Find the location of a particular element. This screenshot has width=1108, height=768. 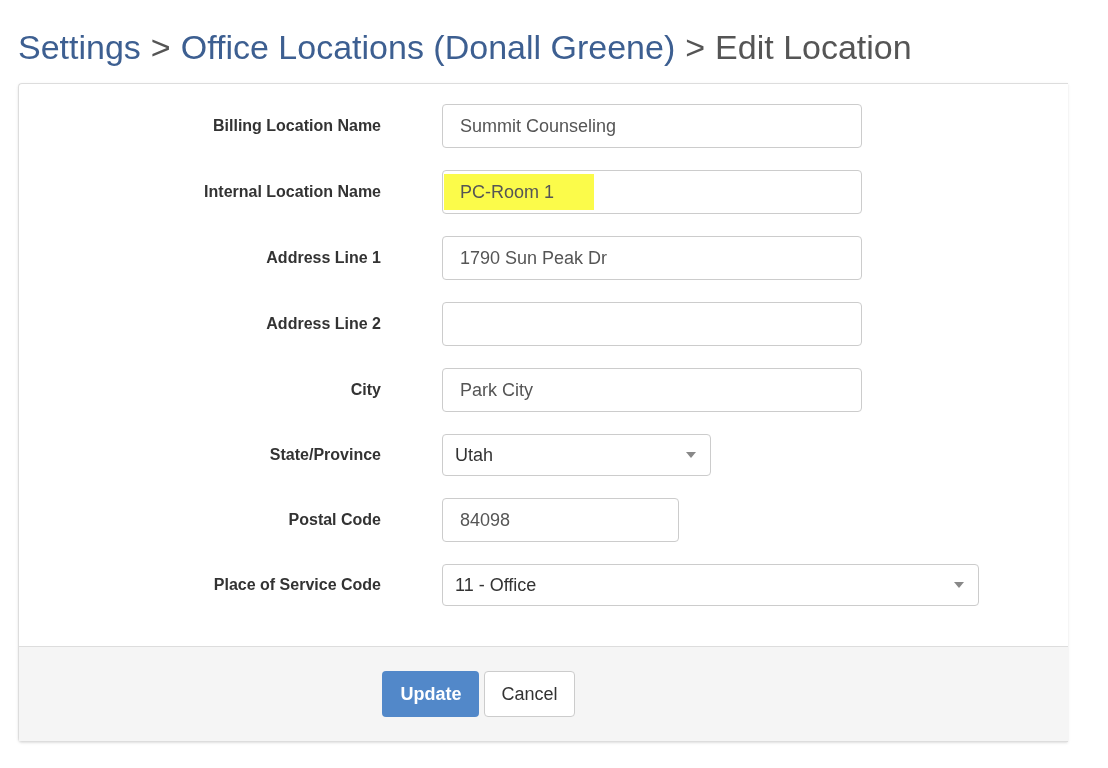

field-label: Address Line 1 is located at coordinates (323, 258).